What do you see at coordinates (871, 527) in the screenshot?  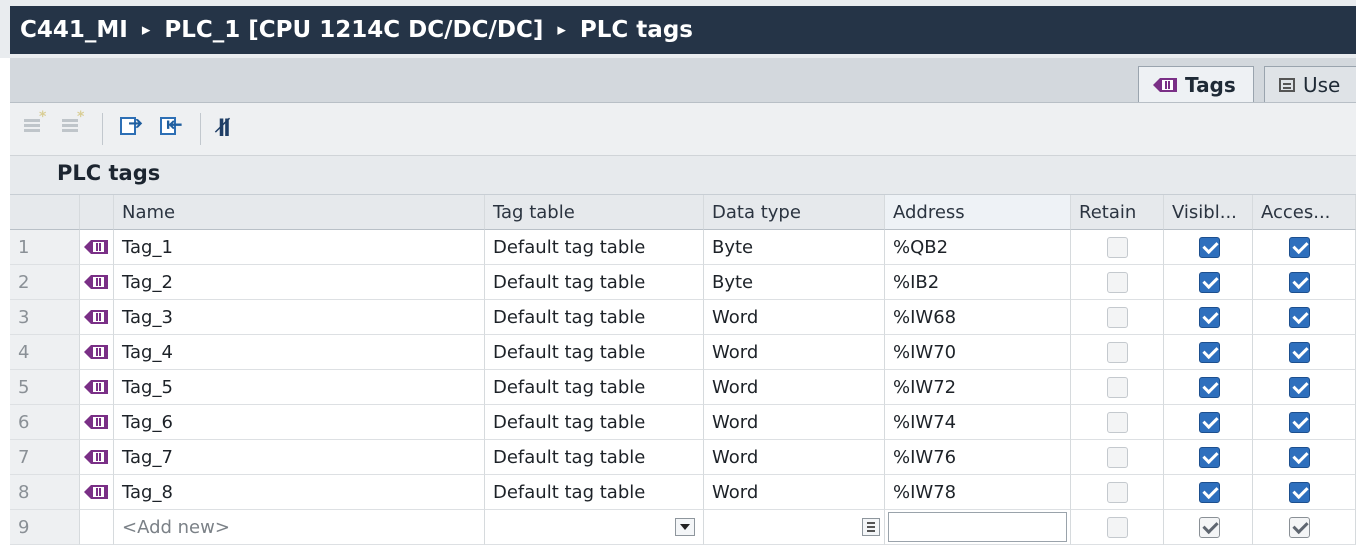 I see `browse-list-icon` at bounding box center [871, 527].